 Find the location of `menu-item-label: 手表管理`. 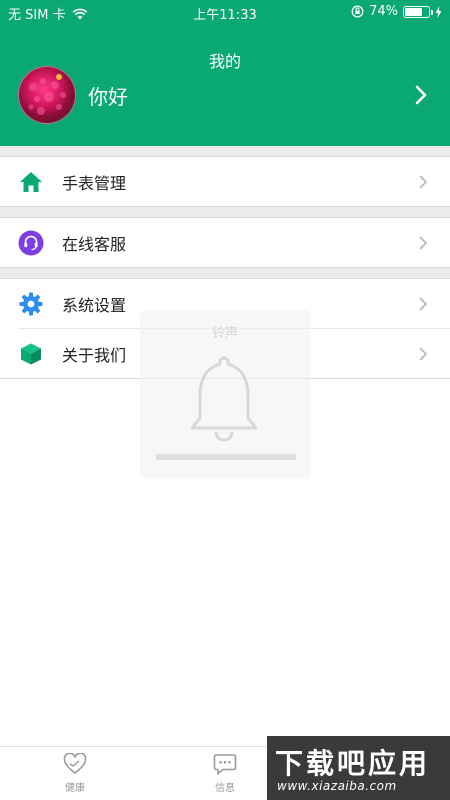

menu-item-label: 手表管理 is located at coordinates (94, 183).